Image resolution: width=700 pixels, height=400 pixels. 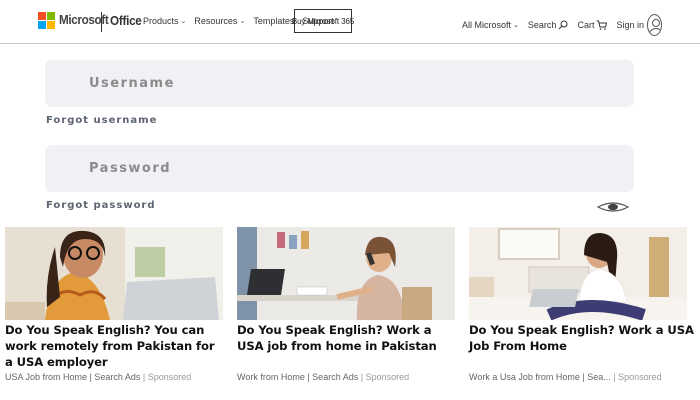 I want to click on nav-templates: Templates, so click(x=273, y=21).